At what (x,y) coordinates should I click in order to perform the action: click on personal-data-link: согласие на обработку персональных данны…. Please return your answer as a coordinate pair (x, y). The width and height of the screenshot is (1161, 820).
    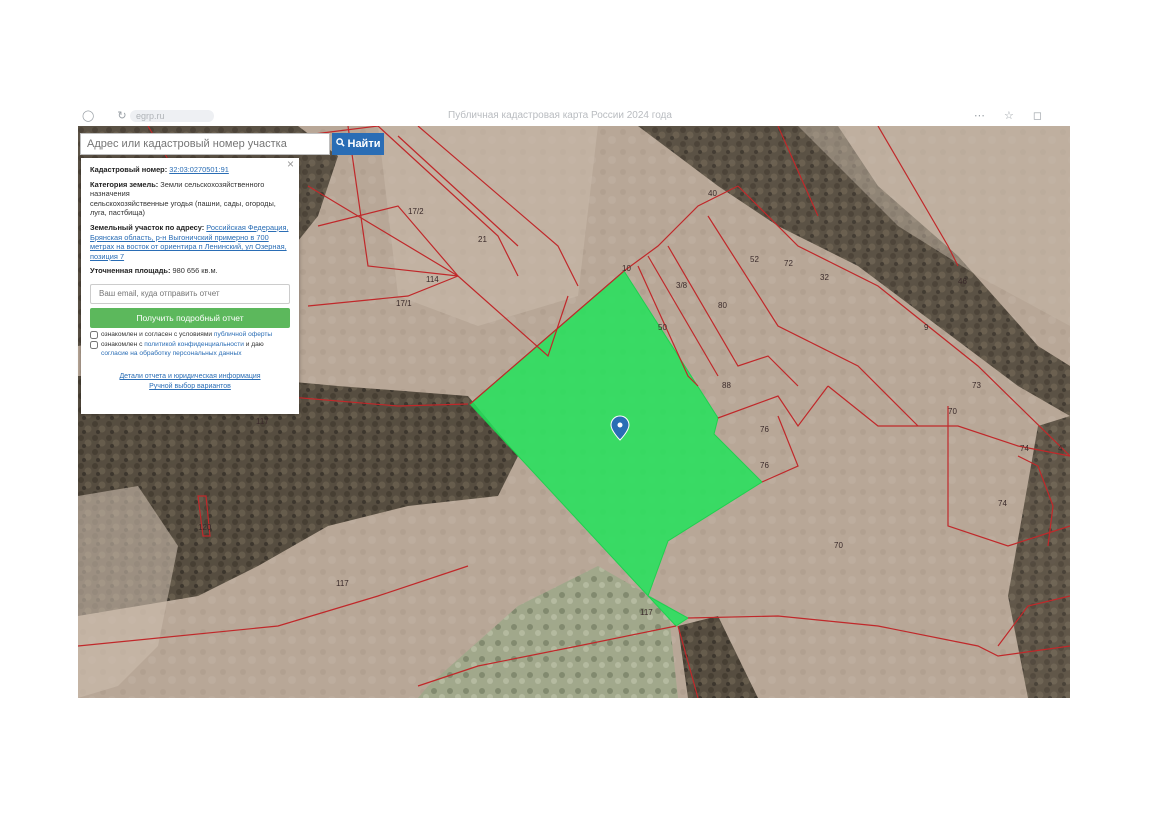
    Looking at the image, I should click on (171, 353).